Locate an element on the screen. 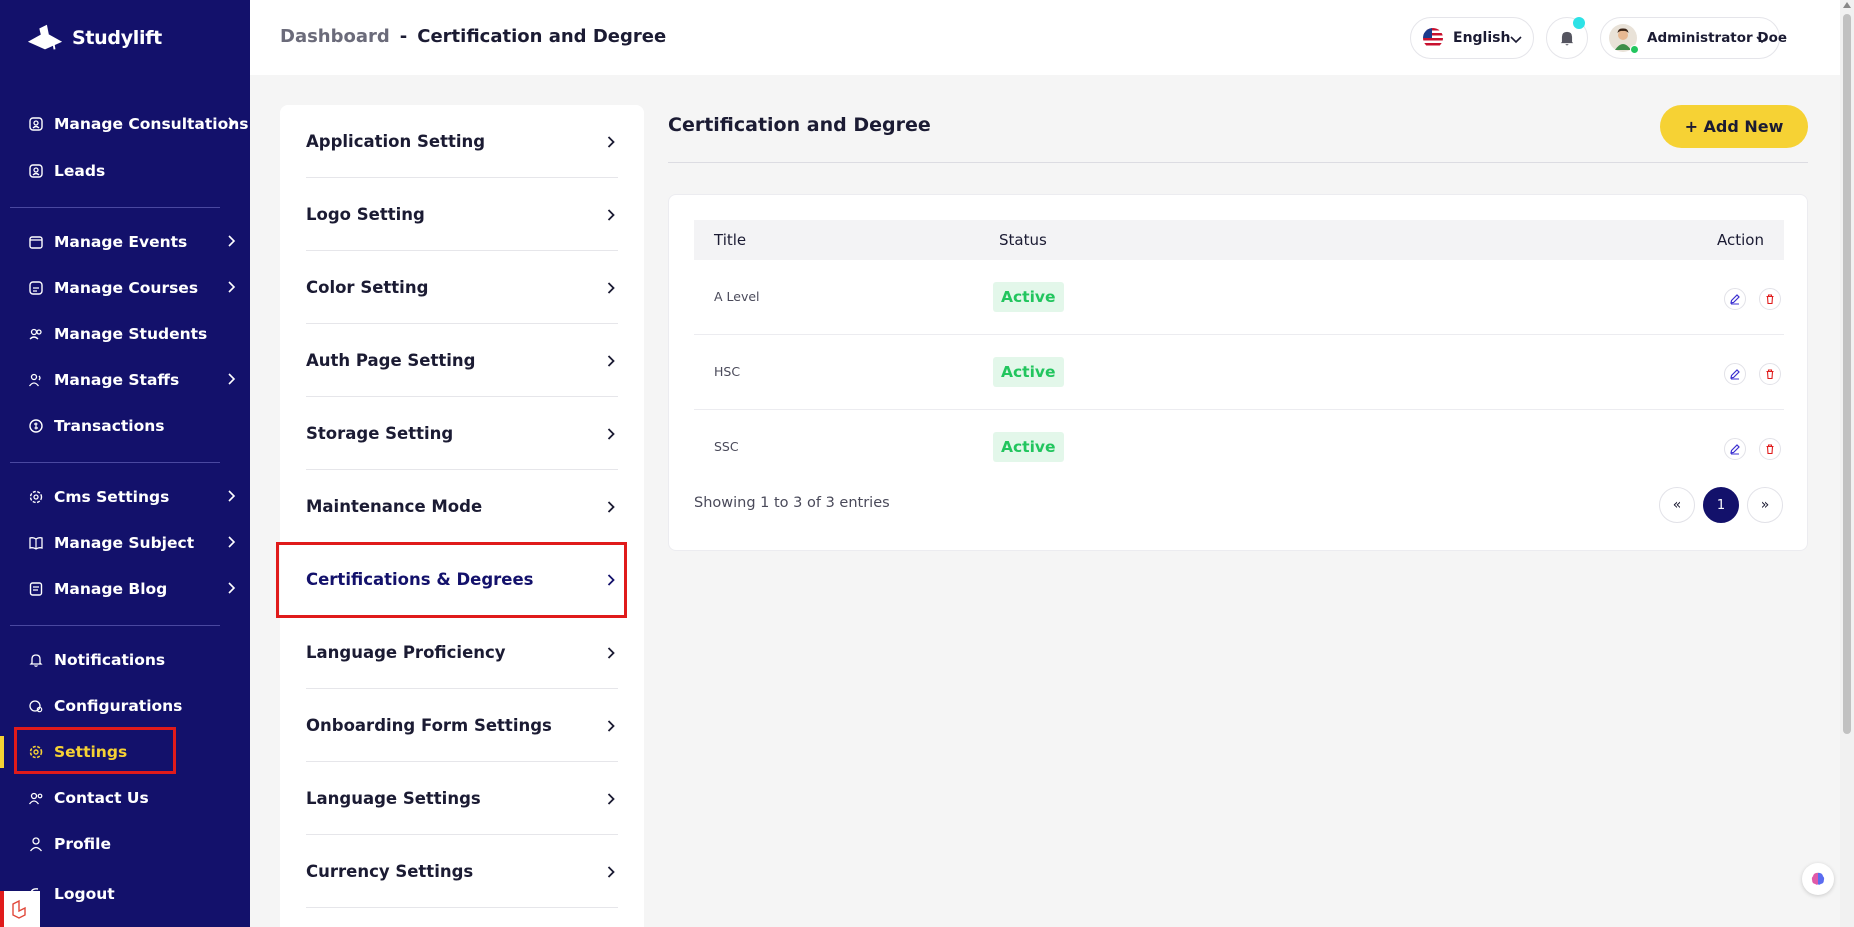 This screenshot has width=1854, height=927. staff-icon is located at coordinates (36, 380).